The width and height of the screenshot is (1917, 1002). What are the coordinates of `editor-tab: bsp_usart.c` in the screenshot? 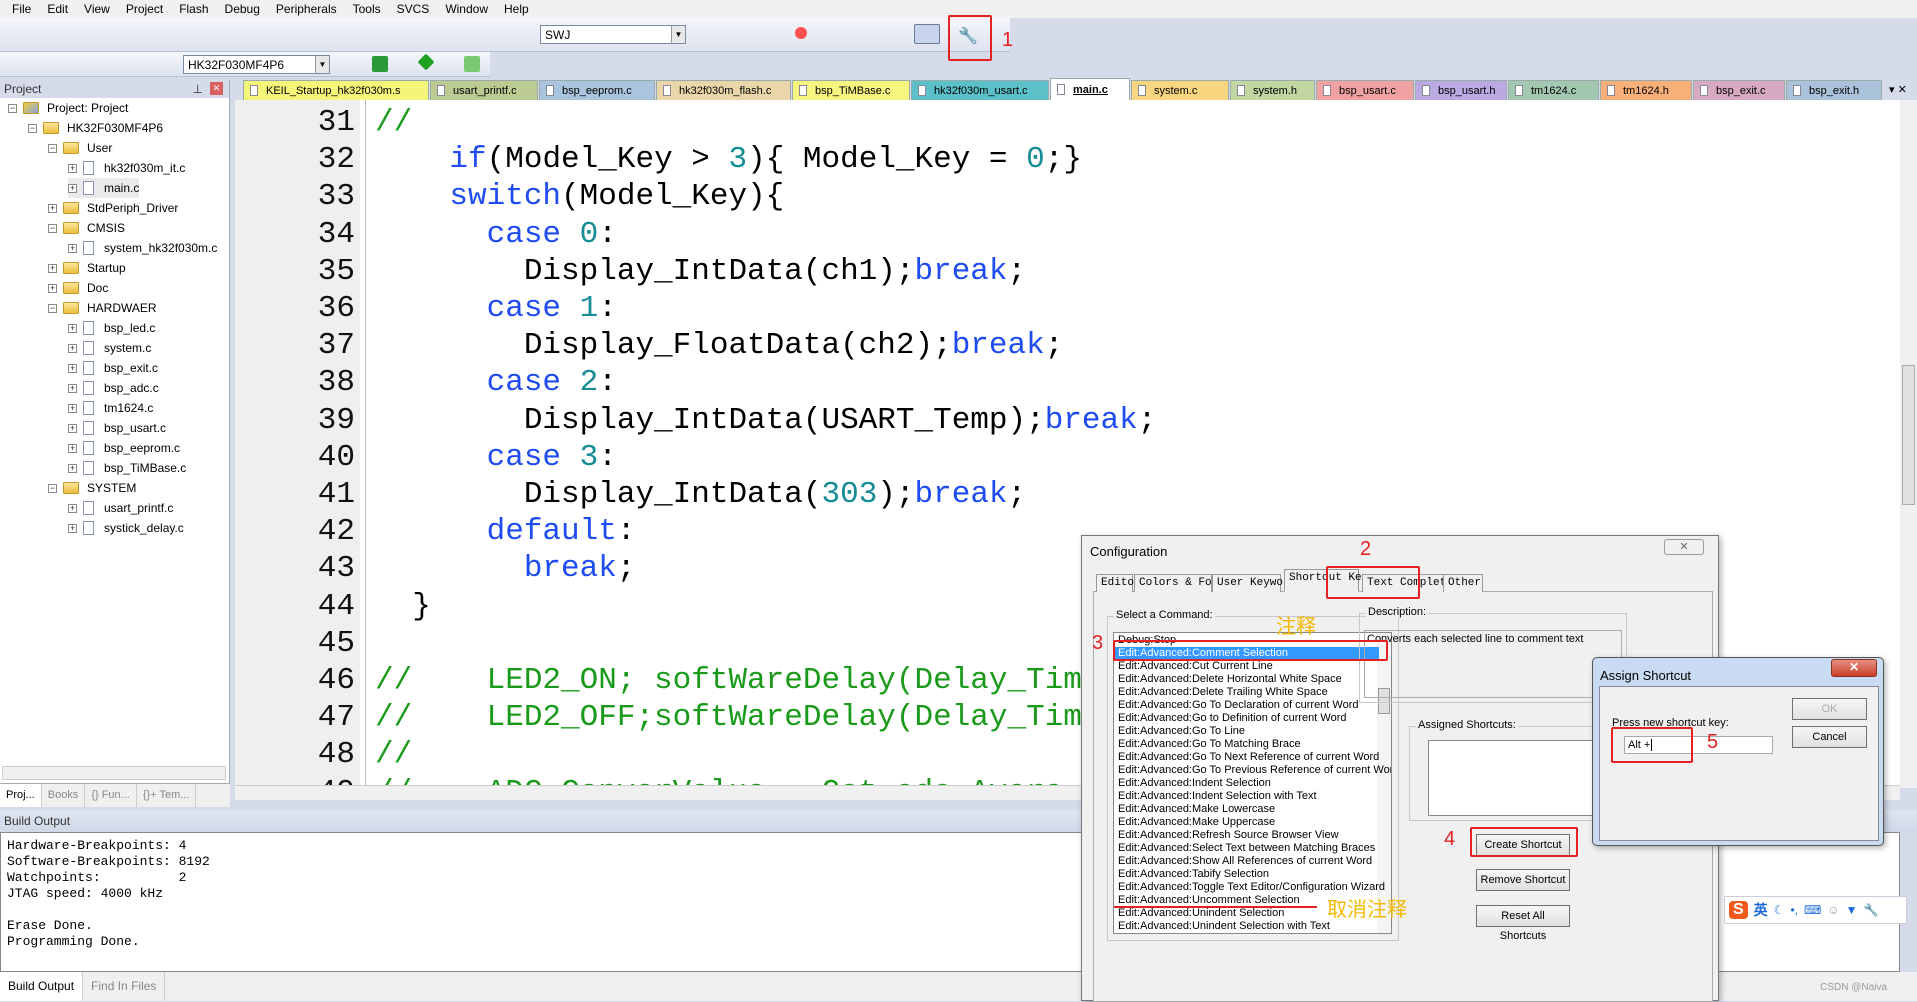 It's located at (1365, 90).